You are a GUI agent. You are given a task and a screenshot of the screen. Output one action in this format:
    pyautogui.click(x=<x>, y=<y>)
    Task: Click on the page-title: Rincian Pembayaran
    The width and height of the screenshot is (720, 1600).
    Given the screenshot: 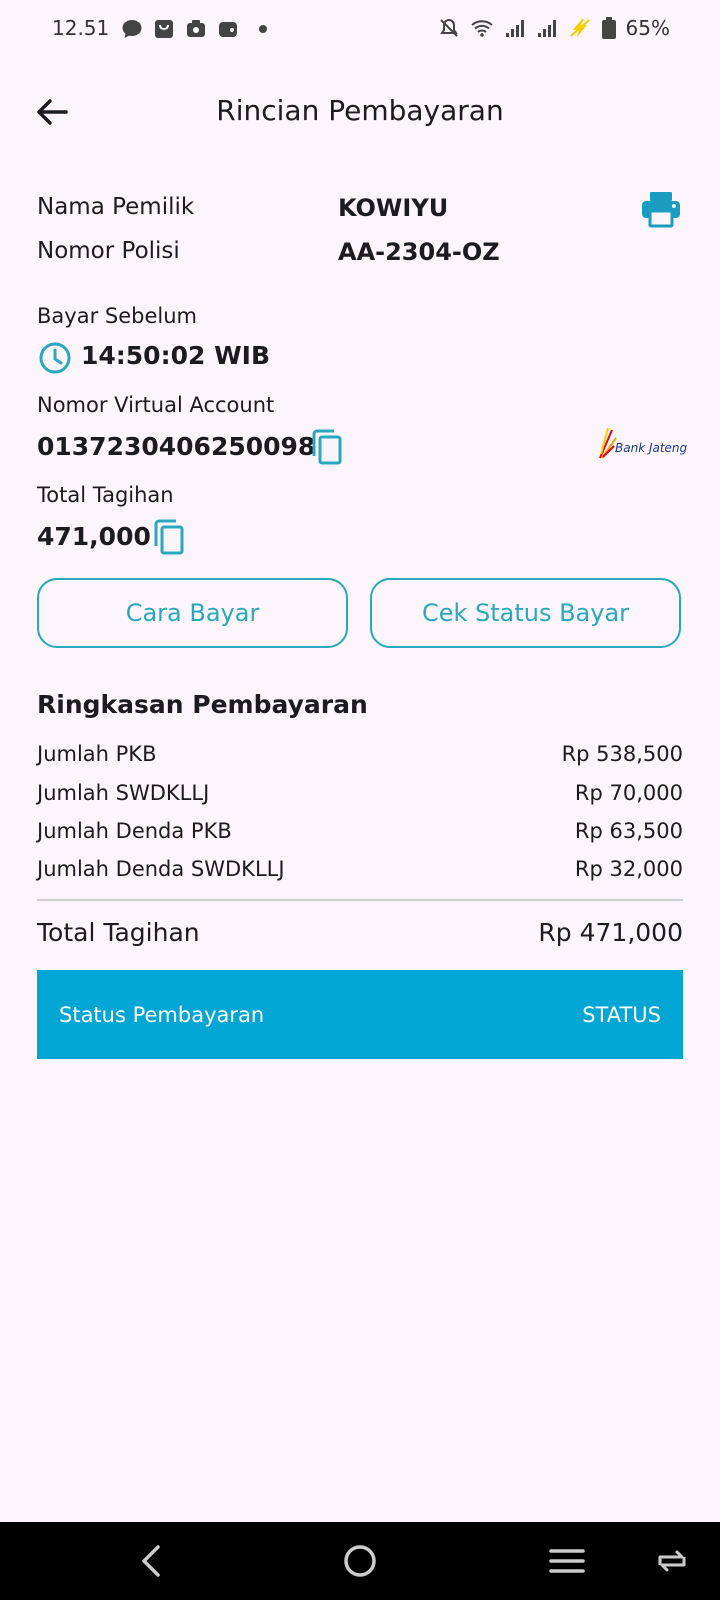 What is the action you would take?
    pyautogui.click(x=360, y=110)
    